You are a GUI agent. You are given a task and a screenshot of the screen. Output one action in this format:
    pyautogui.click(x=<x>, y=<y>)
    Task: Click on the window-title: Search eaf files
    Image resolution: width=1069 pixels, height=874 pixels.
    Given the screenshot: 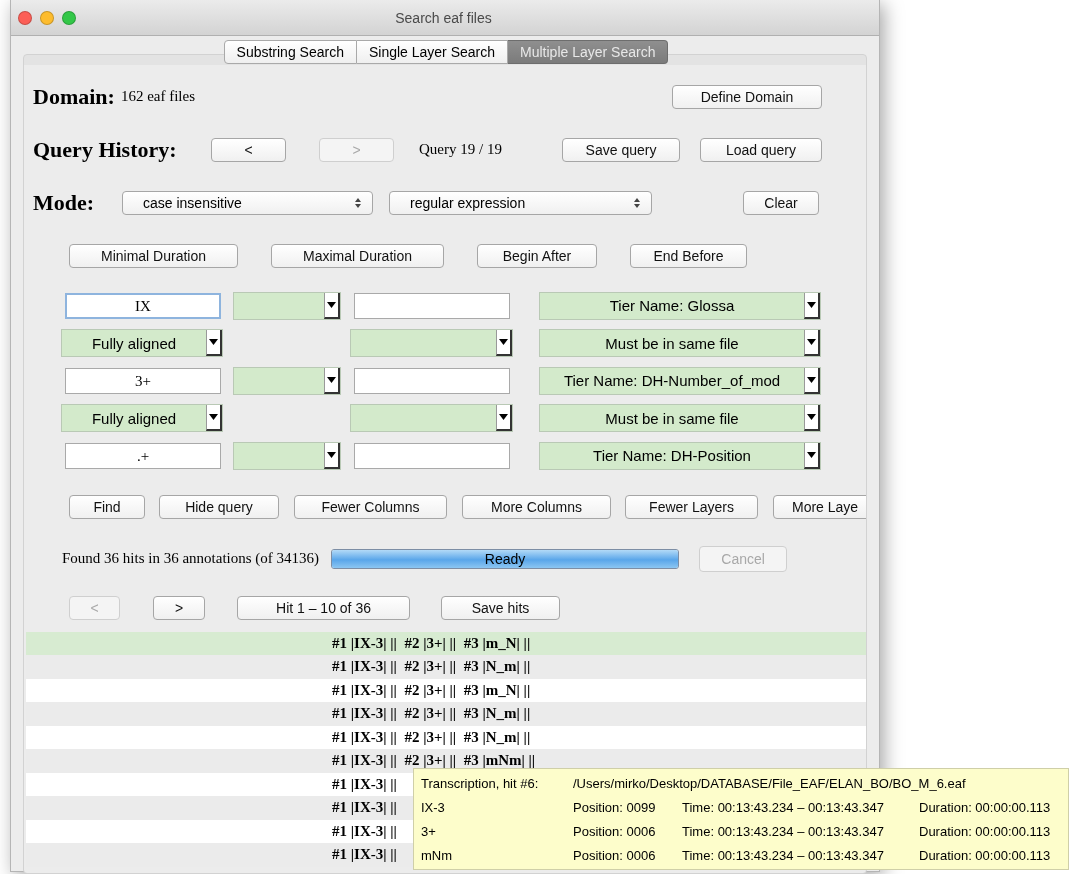 What is the action you would take?
    pyautogui.click(x=443, y=17)
    